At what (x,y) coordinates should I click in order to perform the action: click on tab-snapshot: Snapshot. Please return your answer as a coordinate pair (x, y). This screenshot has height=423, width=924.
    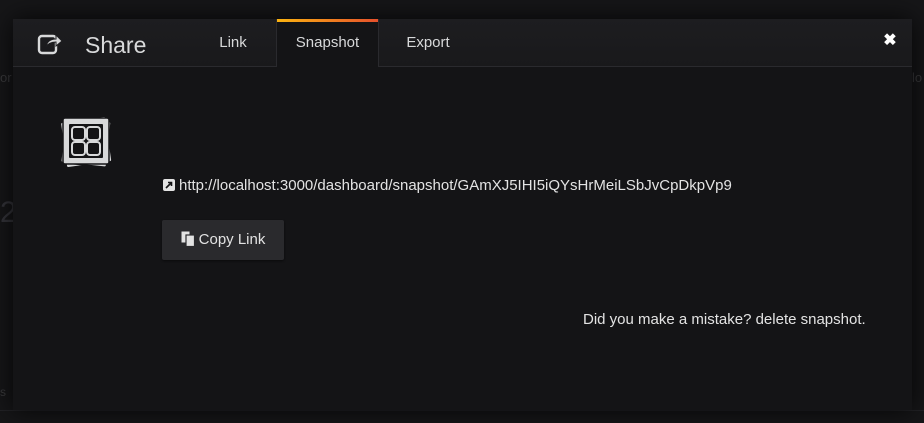
    Looking at the image, I should click on (327, 43).